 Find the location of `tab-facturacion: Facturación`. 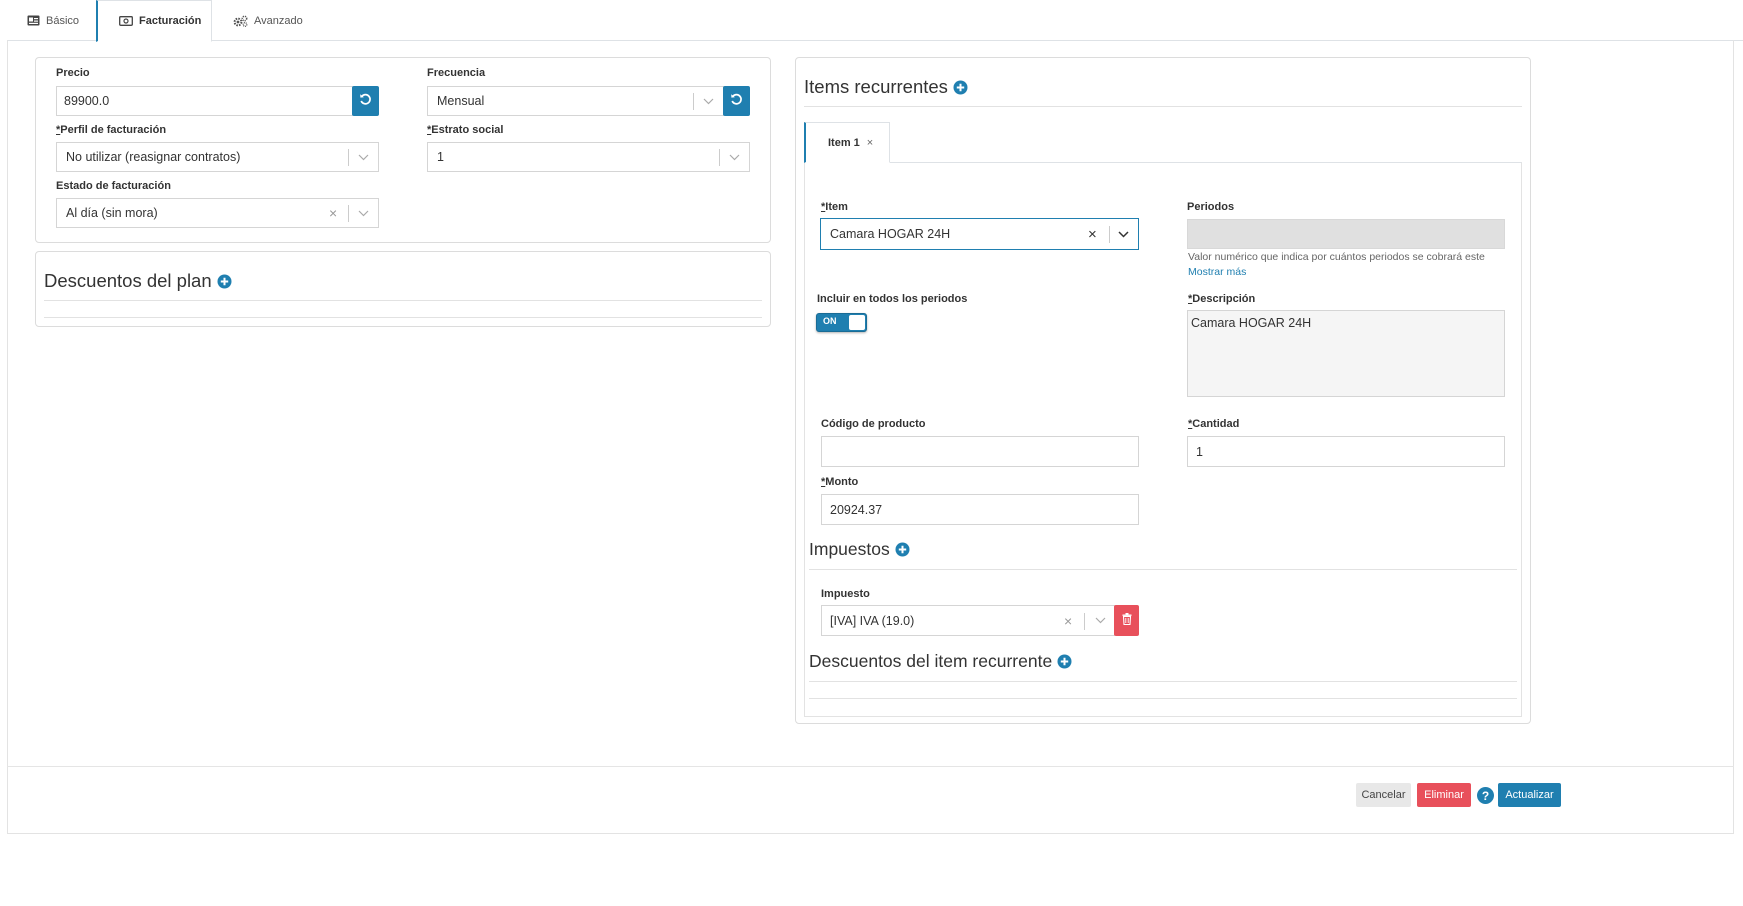

tab-facturacion: Facturación is located at coordinates (154, 21).